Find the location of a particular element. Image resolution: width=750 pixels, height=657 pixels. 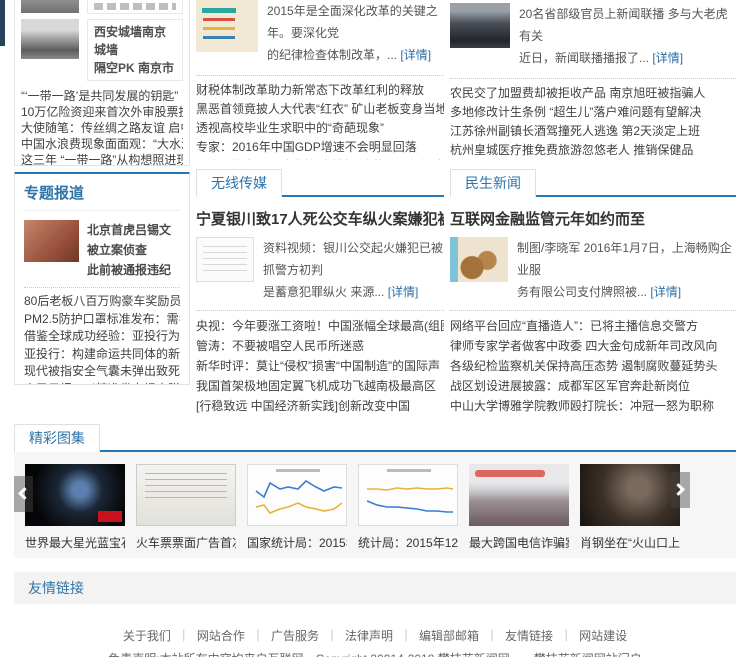

featured-title: 北京首虎吕锡文被立案侦查 此前被通报违纪 is located at coordinates (133, 250).